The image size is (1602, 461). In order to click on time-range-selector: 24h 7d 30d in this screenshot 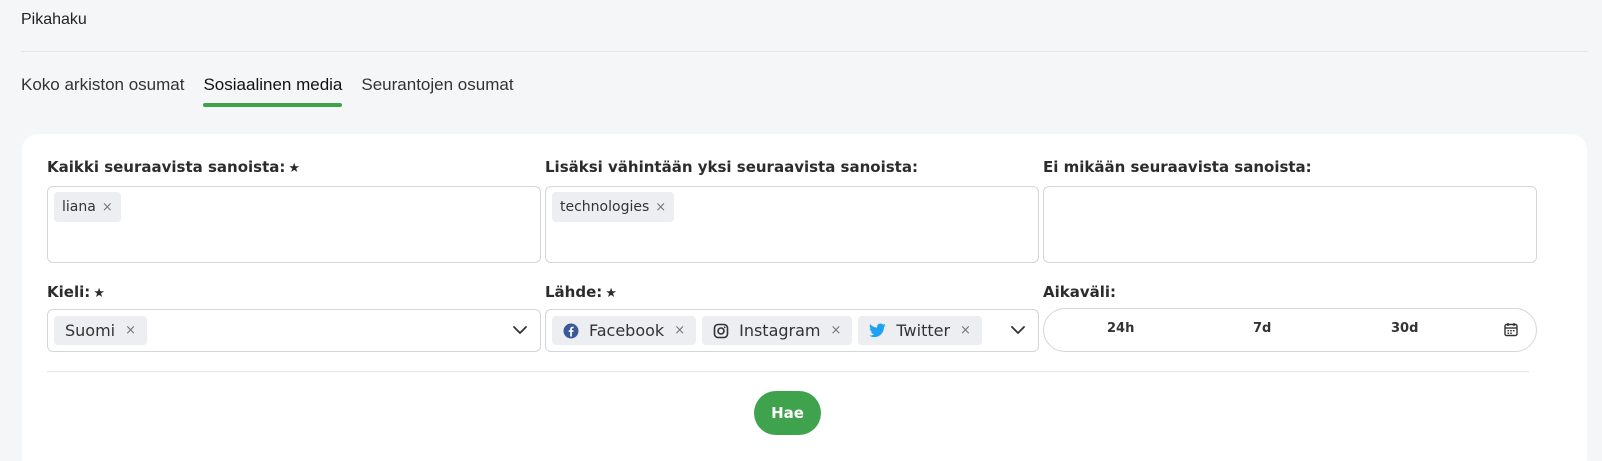, I will do `click(1290, 330)`.